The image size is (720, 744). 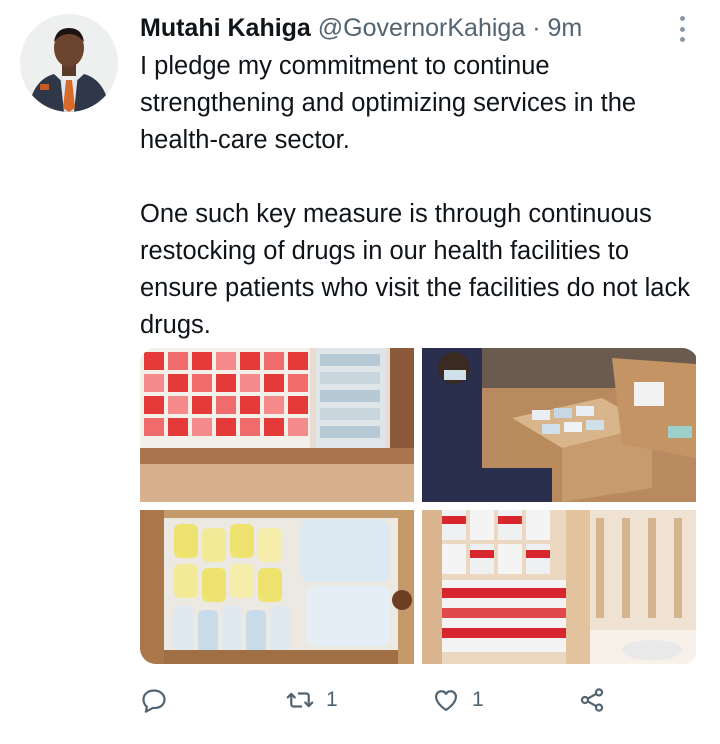 I want to click on tweet-header: Mutahi Kahiga @GovernorKahiga · 9m, so click(x=400, y=28).